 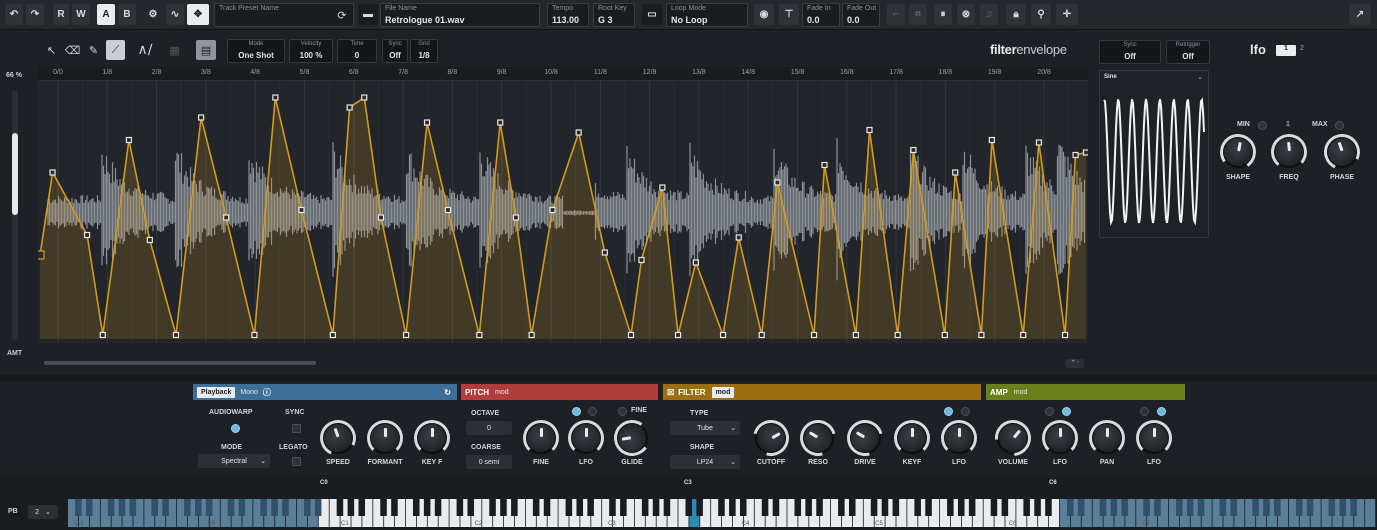 I want to click on reverse-icon: ⏸, so click(x=943, y=14).